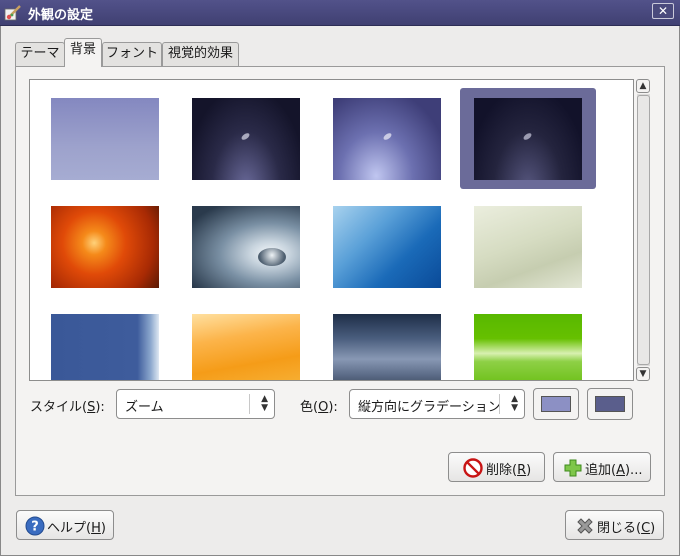  What do you see at coordinates (61, 15) in the screenshot?
I see `window-title: 外観の設定` at bounding box center [61, 15].